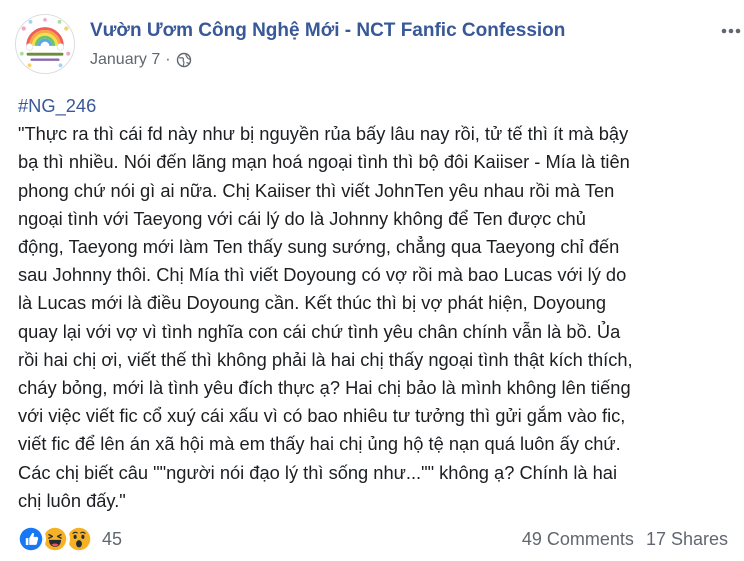 Image resolution: width=744 pixels, height=561 pixels. Describe the element at coordinates (375, 106) in the screenshot. I see `hashtag-link: #NG_246` at that location.